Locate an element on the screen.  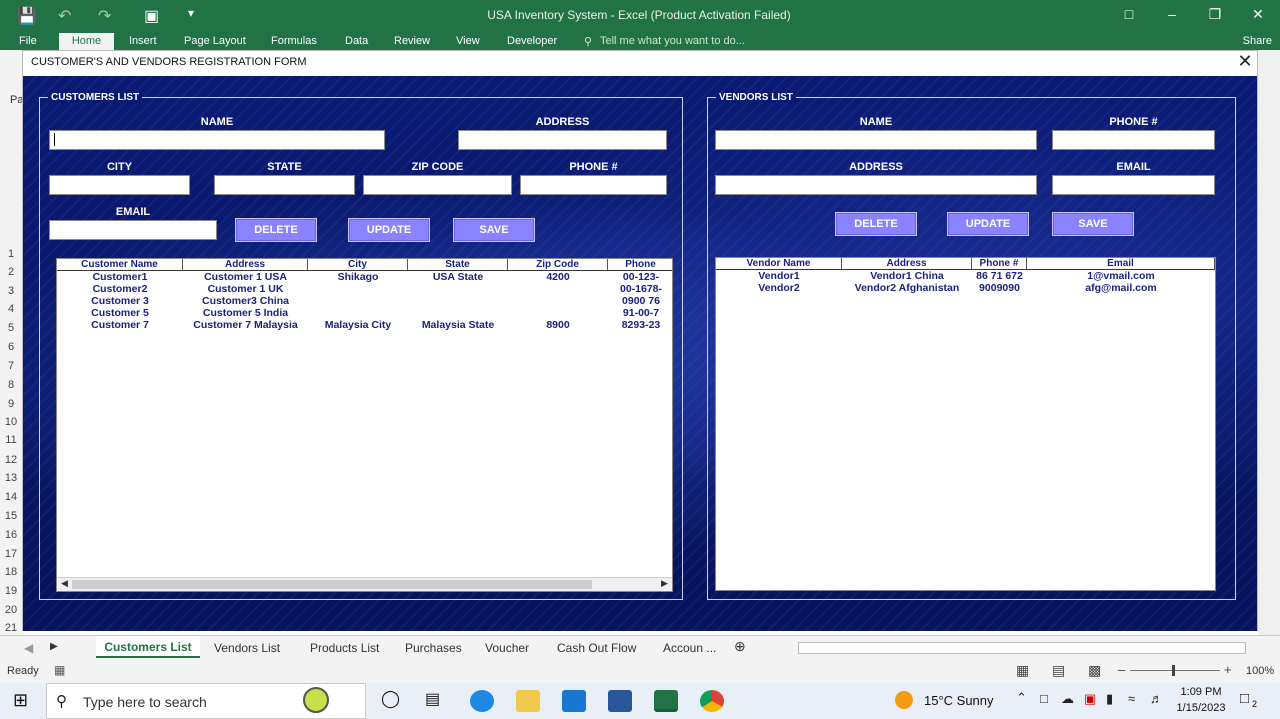
row-number: 6 is located at coordinates (11, 347).